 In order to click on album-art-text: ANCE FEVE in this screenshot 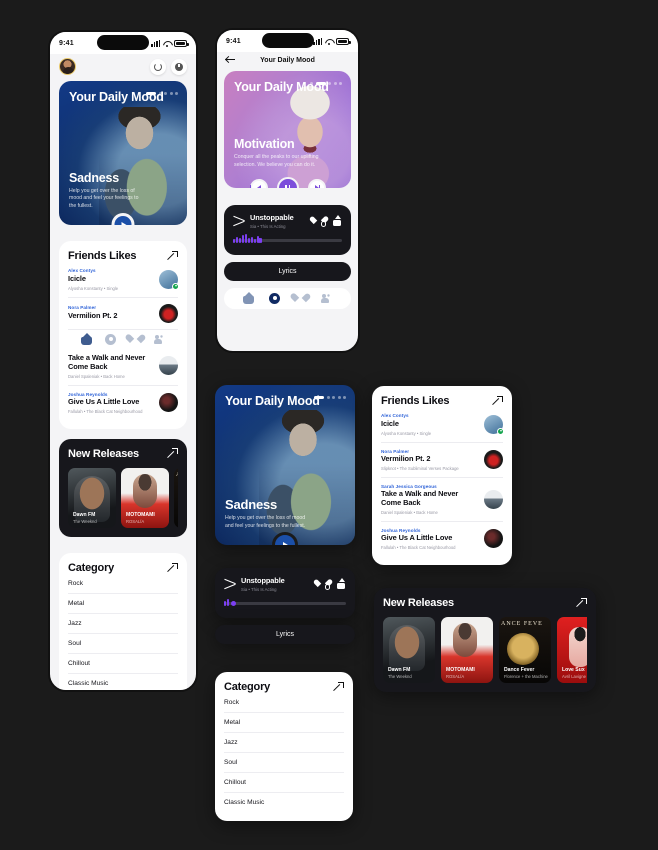, I will do `click(177, 475)`.